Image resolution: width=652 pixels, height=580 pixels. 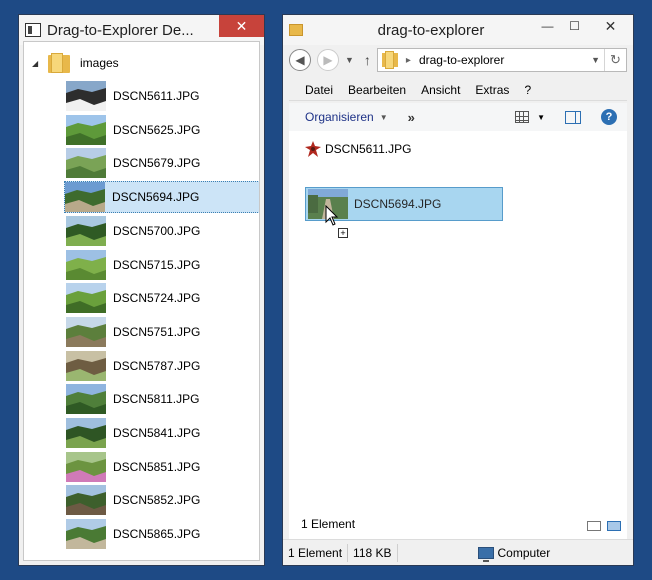 I want to click on menu-help: ?, so click(x=527, y=90).